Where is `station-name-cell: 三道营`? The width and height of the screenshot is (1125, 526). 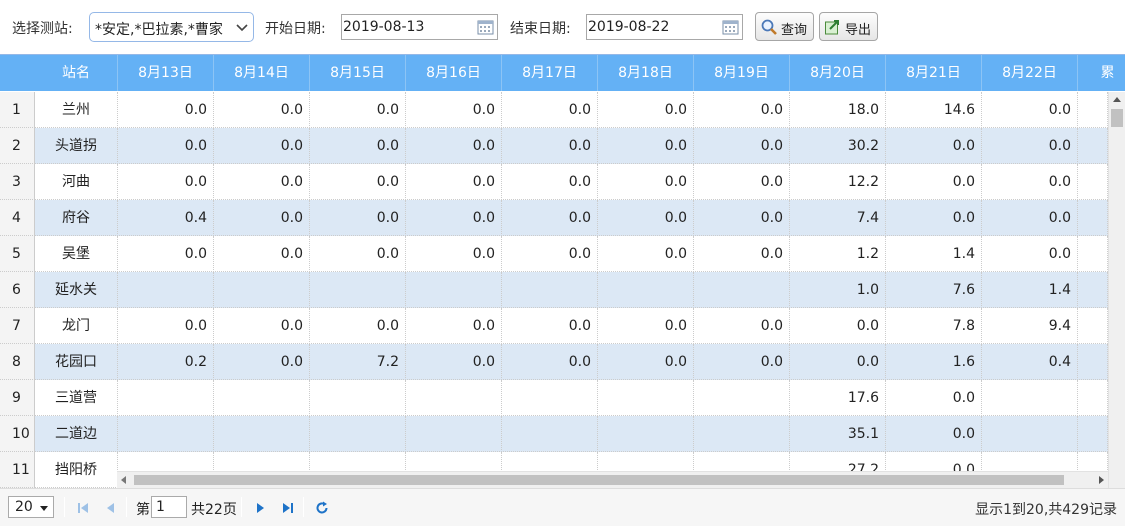
station-name-cell: 三道营 is located at coordinates (76, 398).